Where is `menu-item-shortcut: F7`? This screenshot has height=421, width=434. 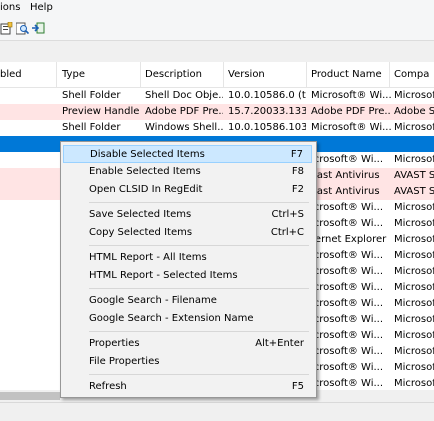 menu-item-shortcut: F7 is located at coordinates (296, 154).